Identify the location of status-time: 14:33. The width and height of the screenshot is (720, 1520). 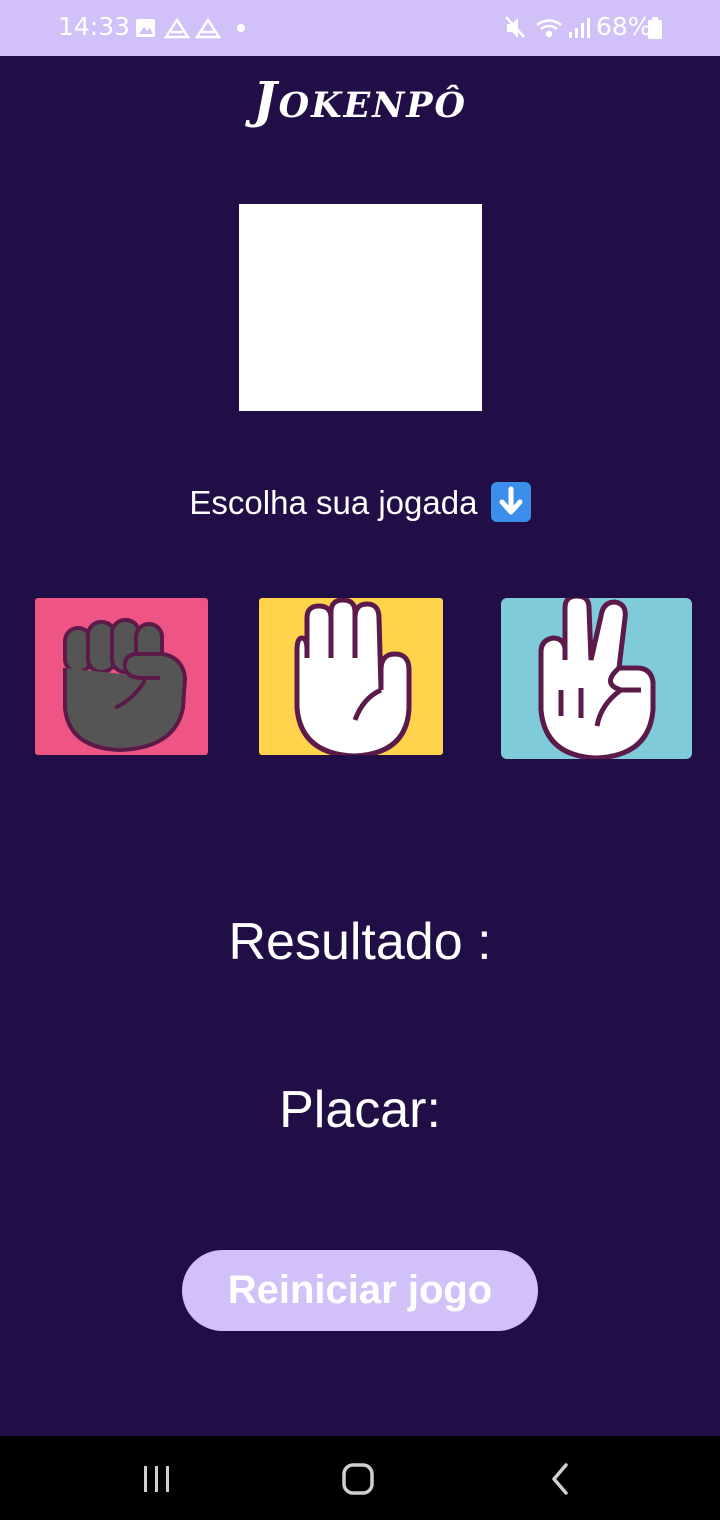
(94, 26).